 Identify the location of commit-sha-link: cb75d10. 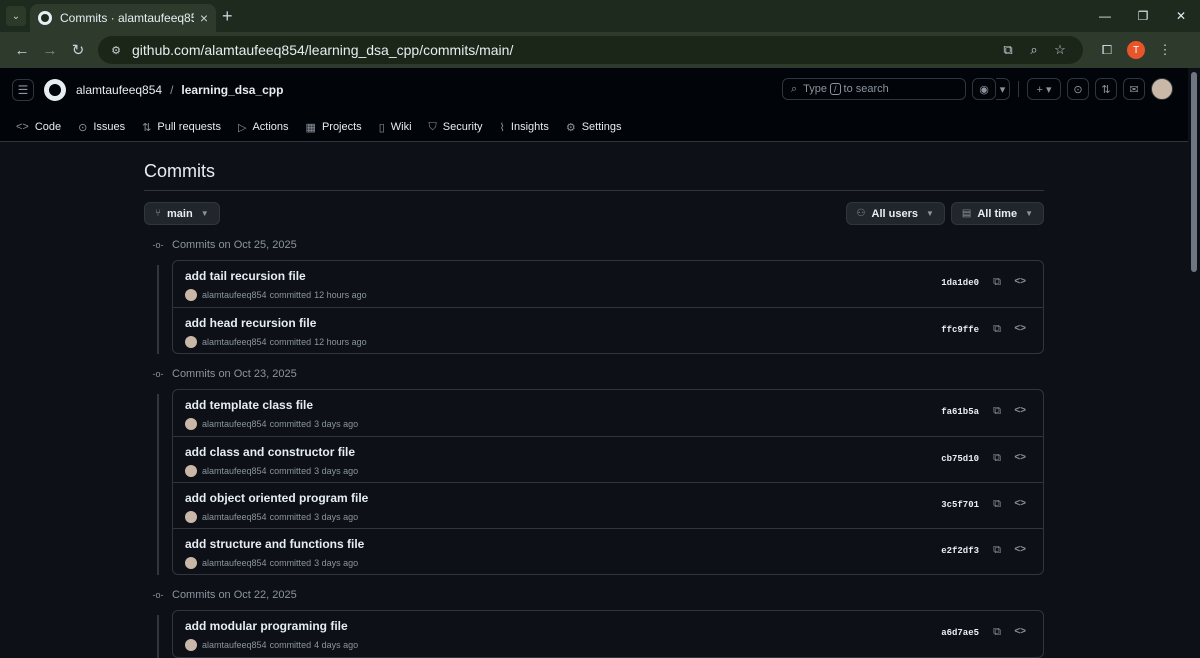
(960, 459).